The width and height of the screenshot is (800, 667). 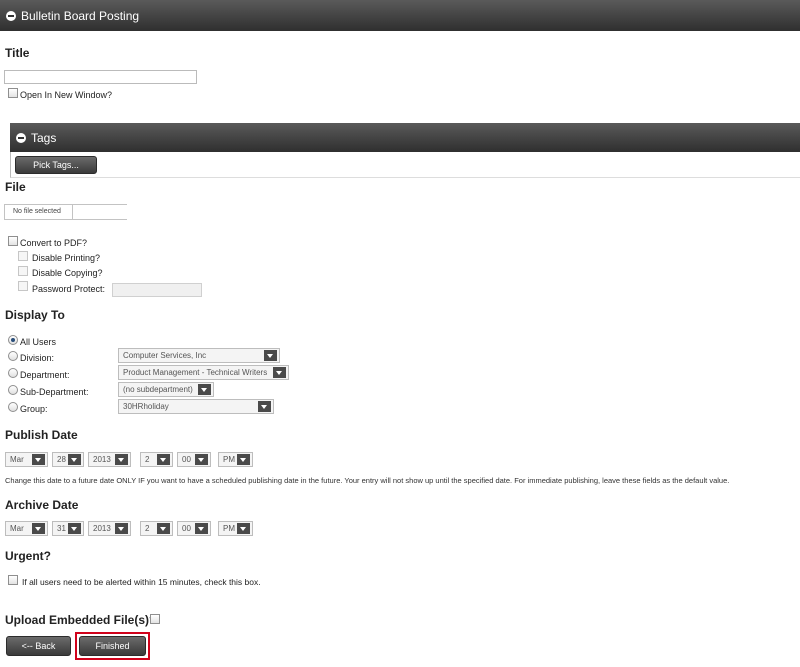 What do you see at coordinates (186, 459) in the screenshot?
I see `publish-minute: 00` at bounding box center [186, 459].